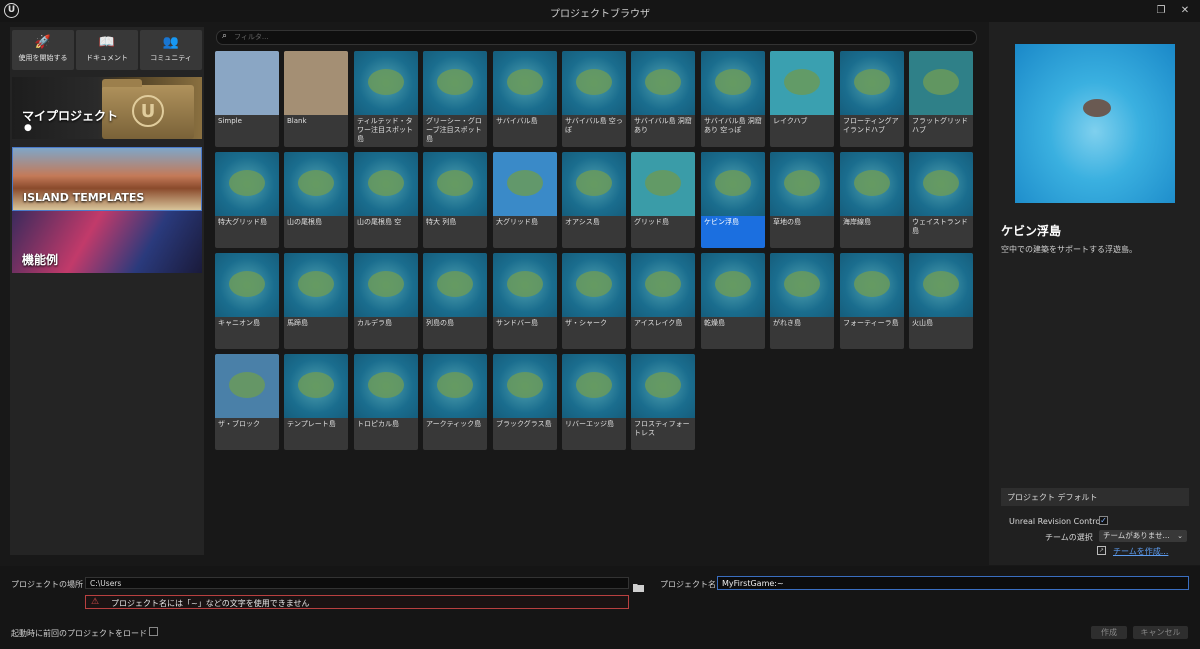 This screenshot has width=1200, height=649. Describe the element at coordinates (663, 402) in the screenshot. I see `template-tile: フロスティフォートレス` at that location.